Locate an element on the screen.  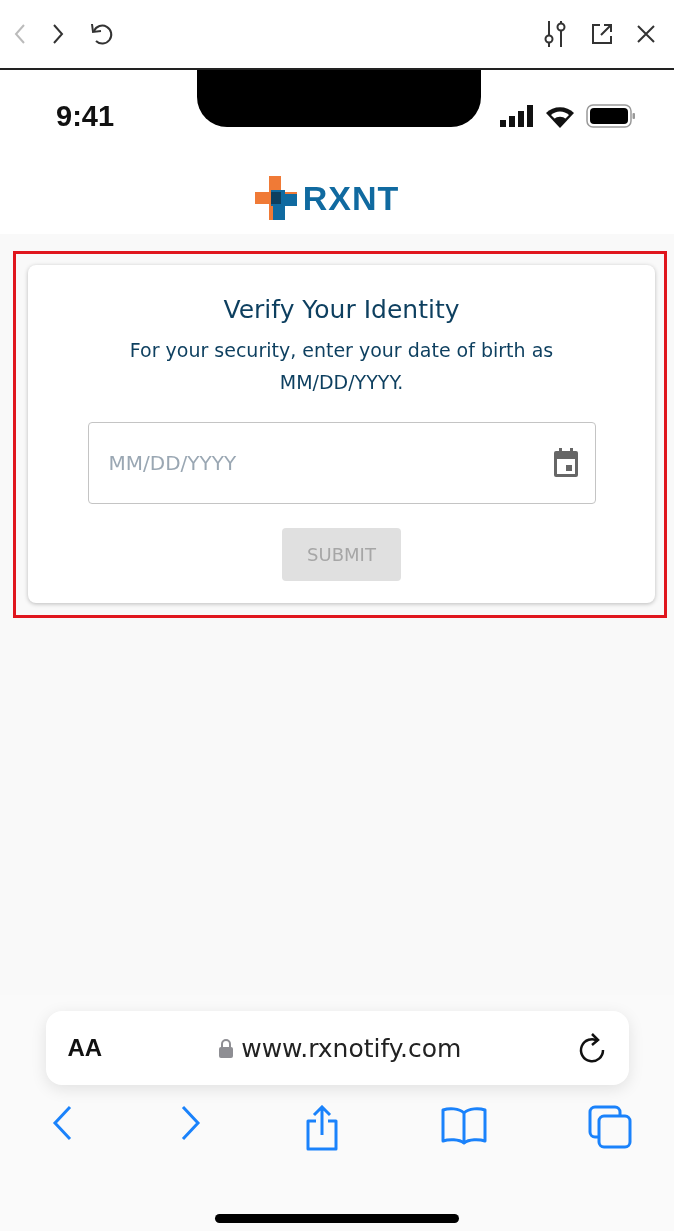
address-bar: AA www.rxnotify.com is located at coordinates (337, 1048).